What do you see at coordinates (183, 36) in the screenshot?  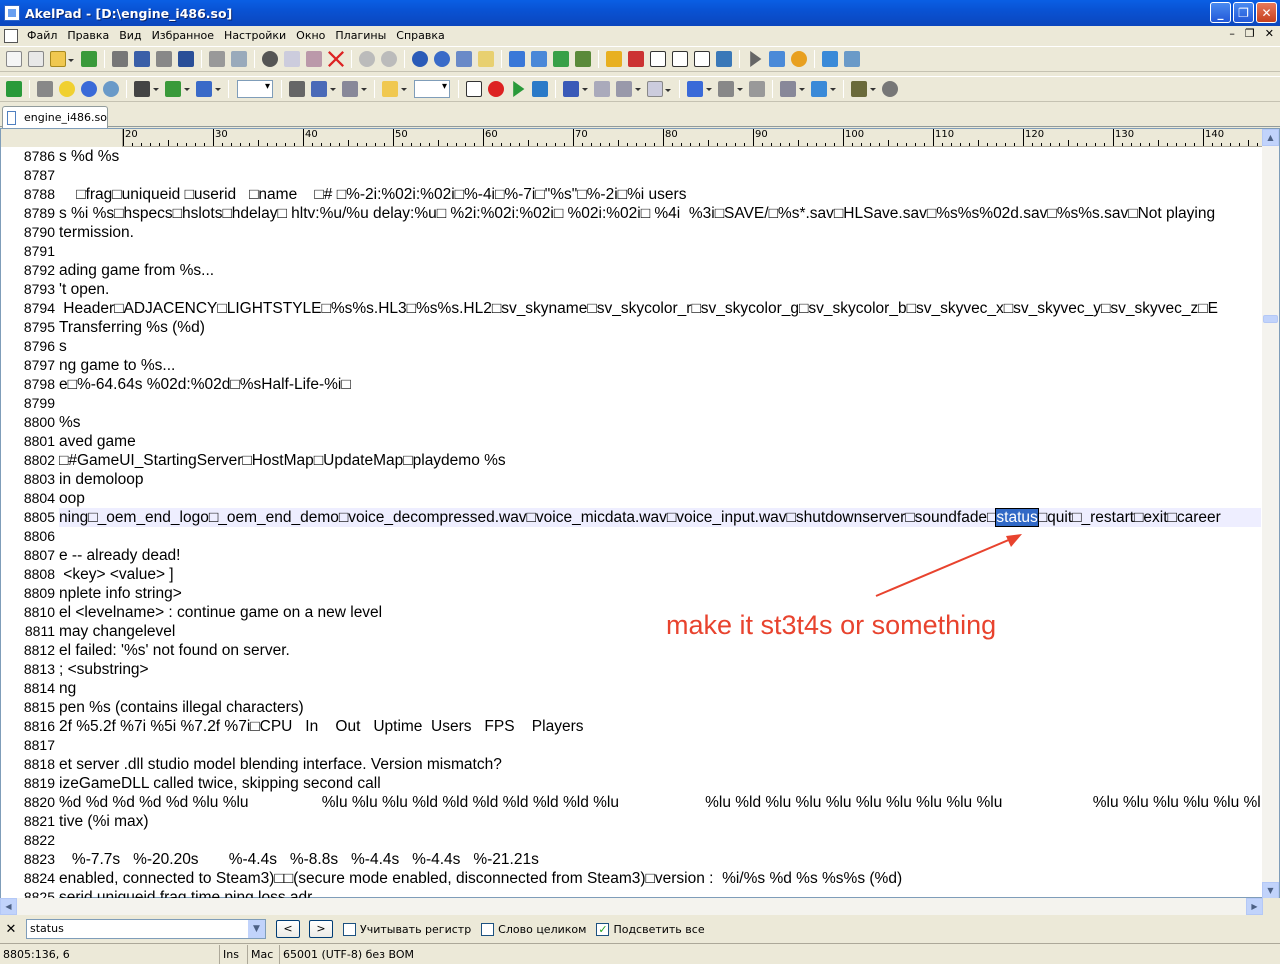 I see `menu-favorites: Избранное` at bounding box center [183, 36].